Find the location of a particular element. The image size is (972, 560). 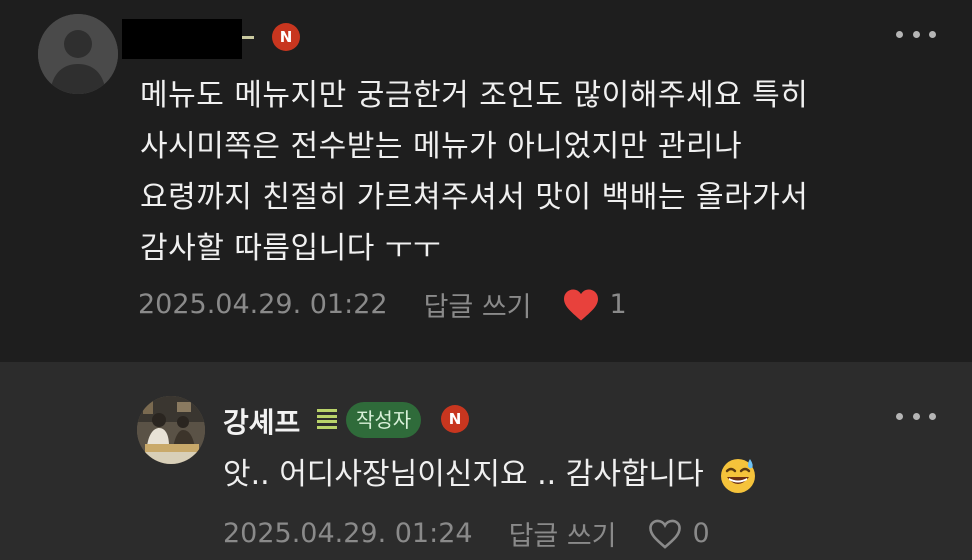

author-tag: 작성자 is located at coordinates (384, 420).